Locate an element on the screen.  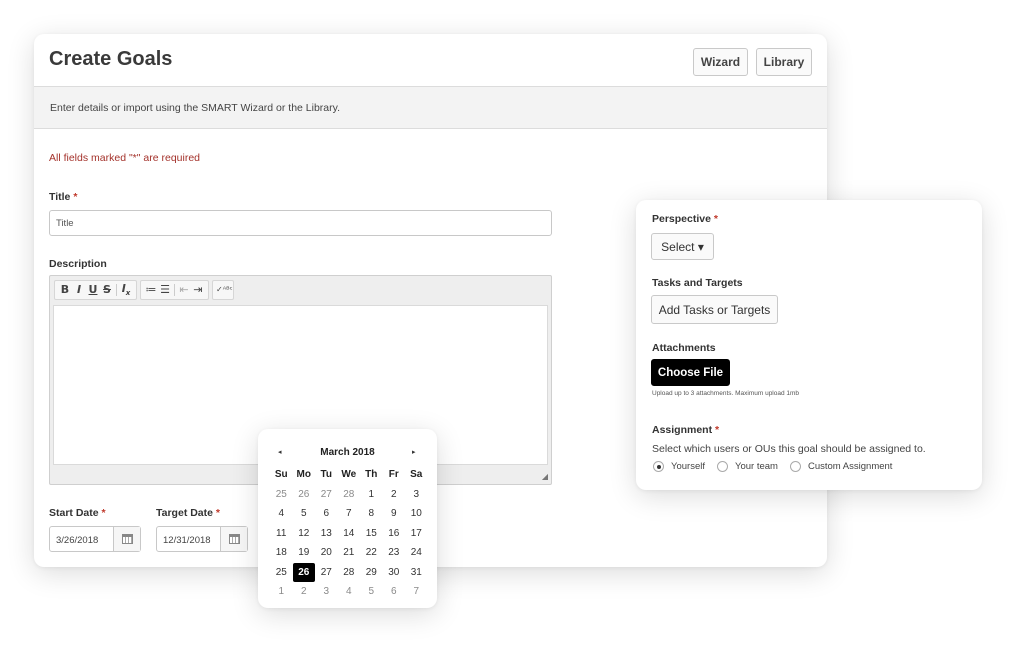
start-date-field: 3/26/2018 is located at coordinates (95, 539).